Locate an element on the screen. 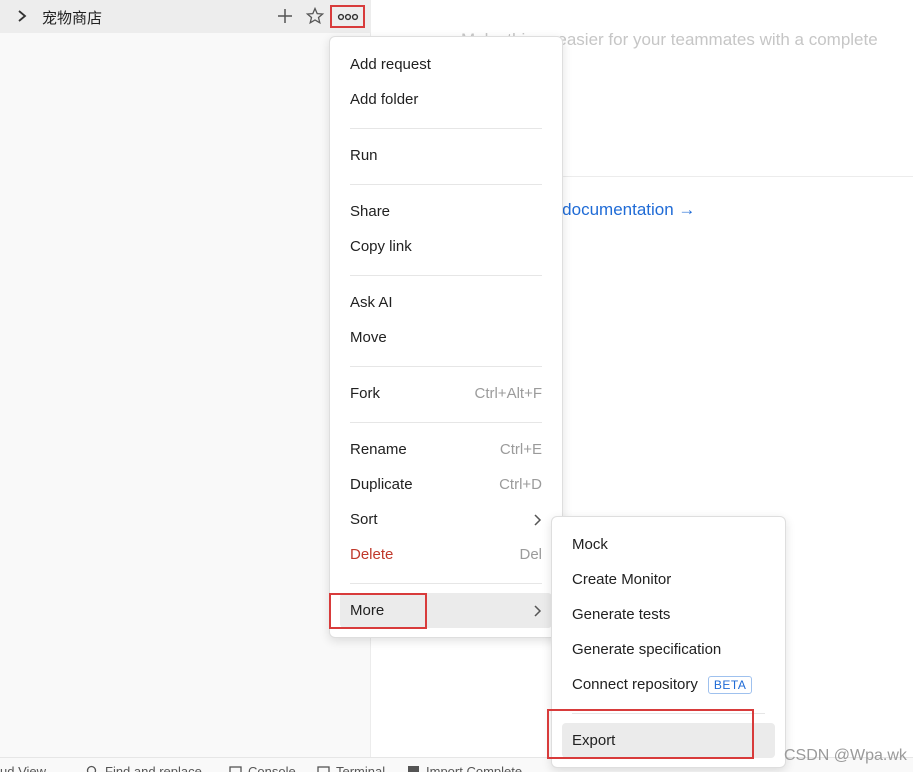 This screenshot has width=913, height=772. documentation-link: e documentation → is located at coordinates (621, 210).